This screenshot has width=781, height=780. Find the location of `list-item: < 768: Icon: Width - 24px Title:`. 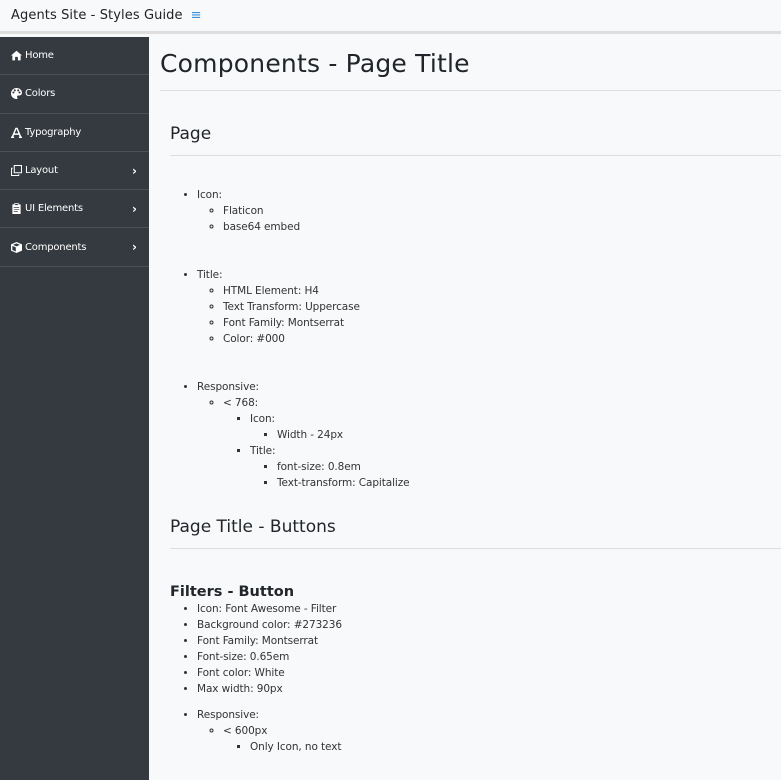

list-item: < 768: Icon: Width - 24px Title: is located at coordinates (502, 443).